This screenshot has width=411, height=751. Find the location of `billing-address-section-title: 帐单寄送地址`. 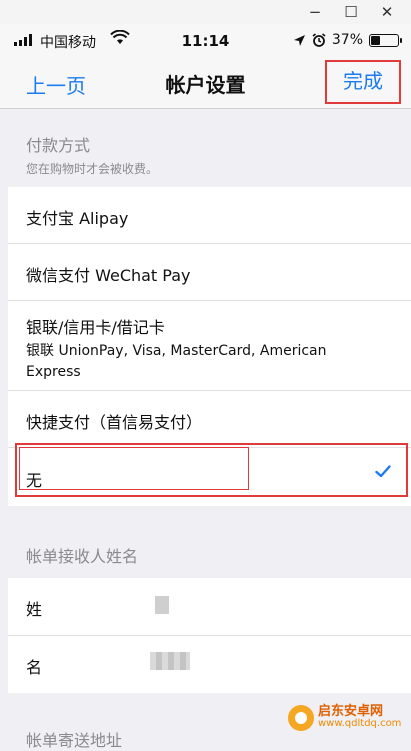

billing-address-section-title: 帐单寄送地址 is located at coordinates (74, 740).